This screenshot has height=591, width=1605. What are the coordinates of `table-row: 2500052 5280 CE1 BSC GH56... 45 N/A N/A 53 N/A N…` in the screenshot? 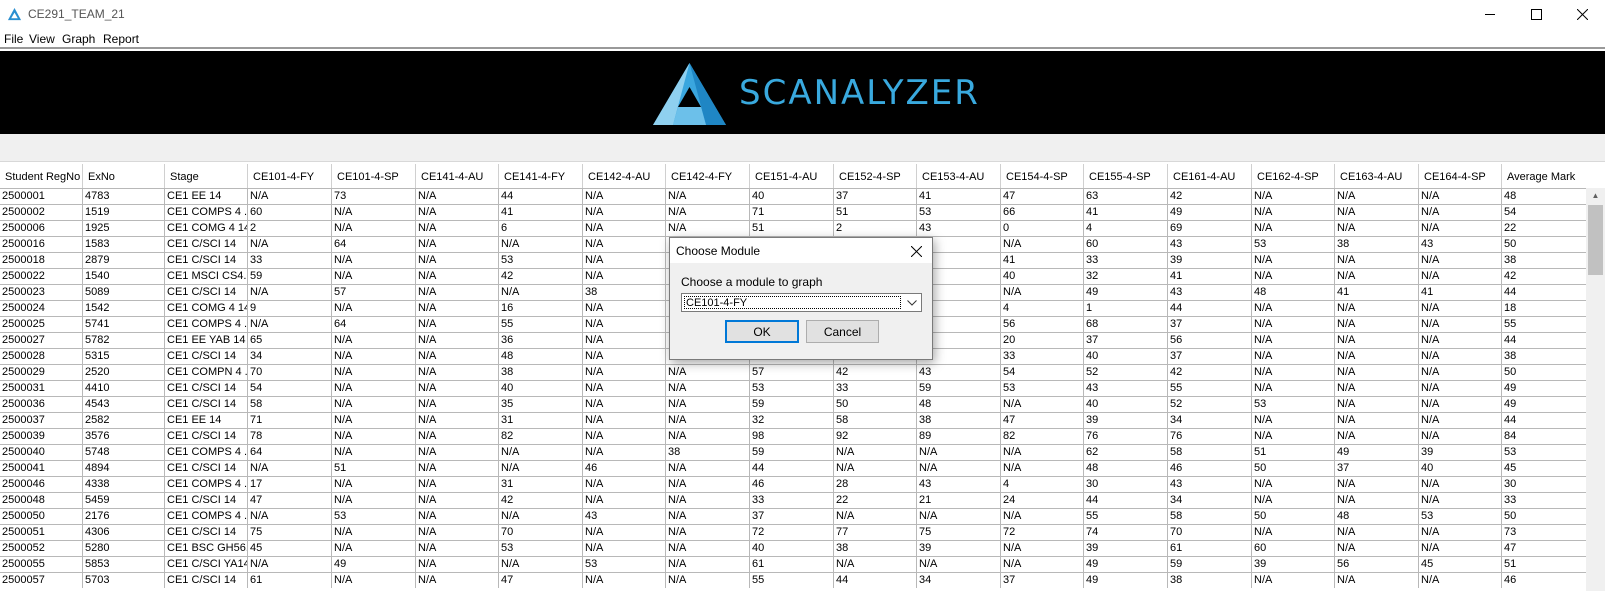 It's located at (793, 548).